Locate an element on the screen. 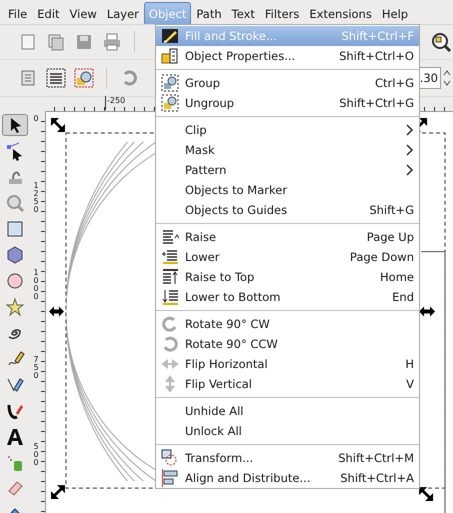 This screenshot has width=453, height=513. star-icon is located at coordinates (15, 307).